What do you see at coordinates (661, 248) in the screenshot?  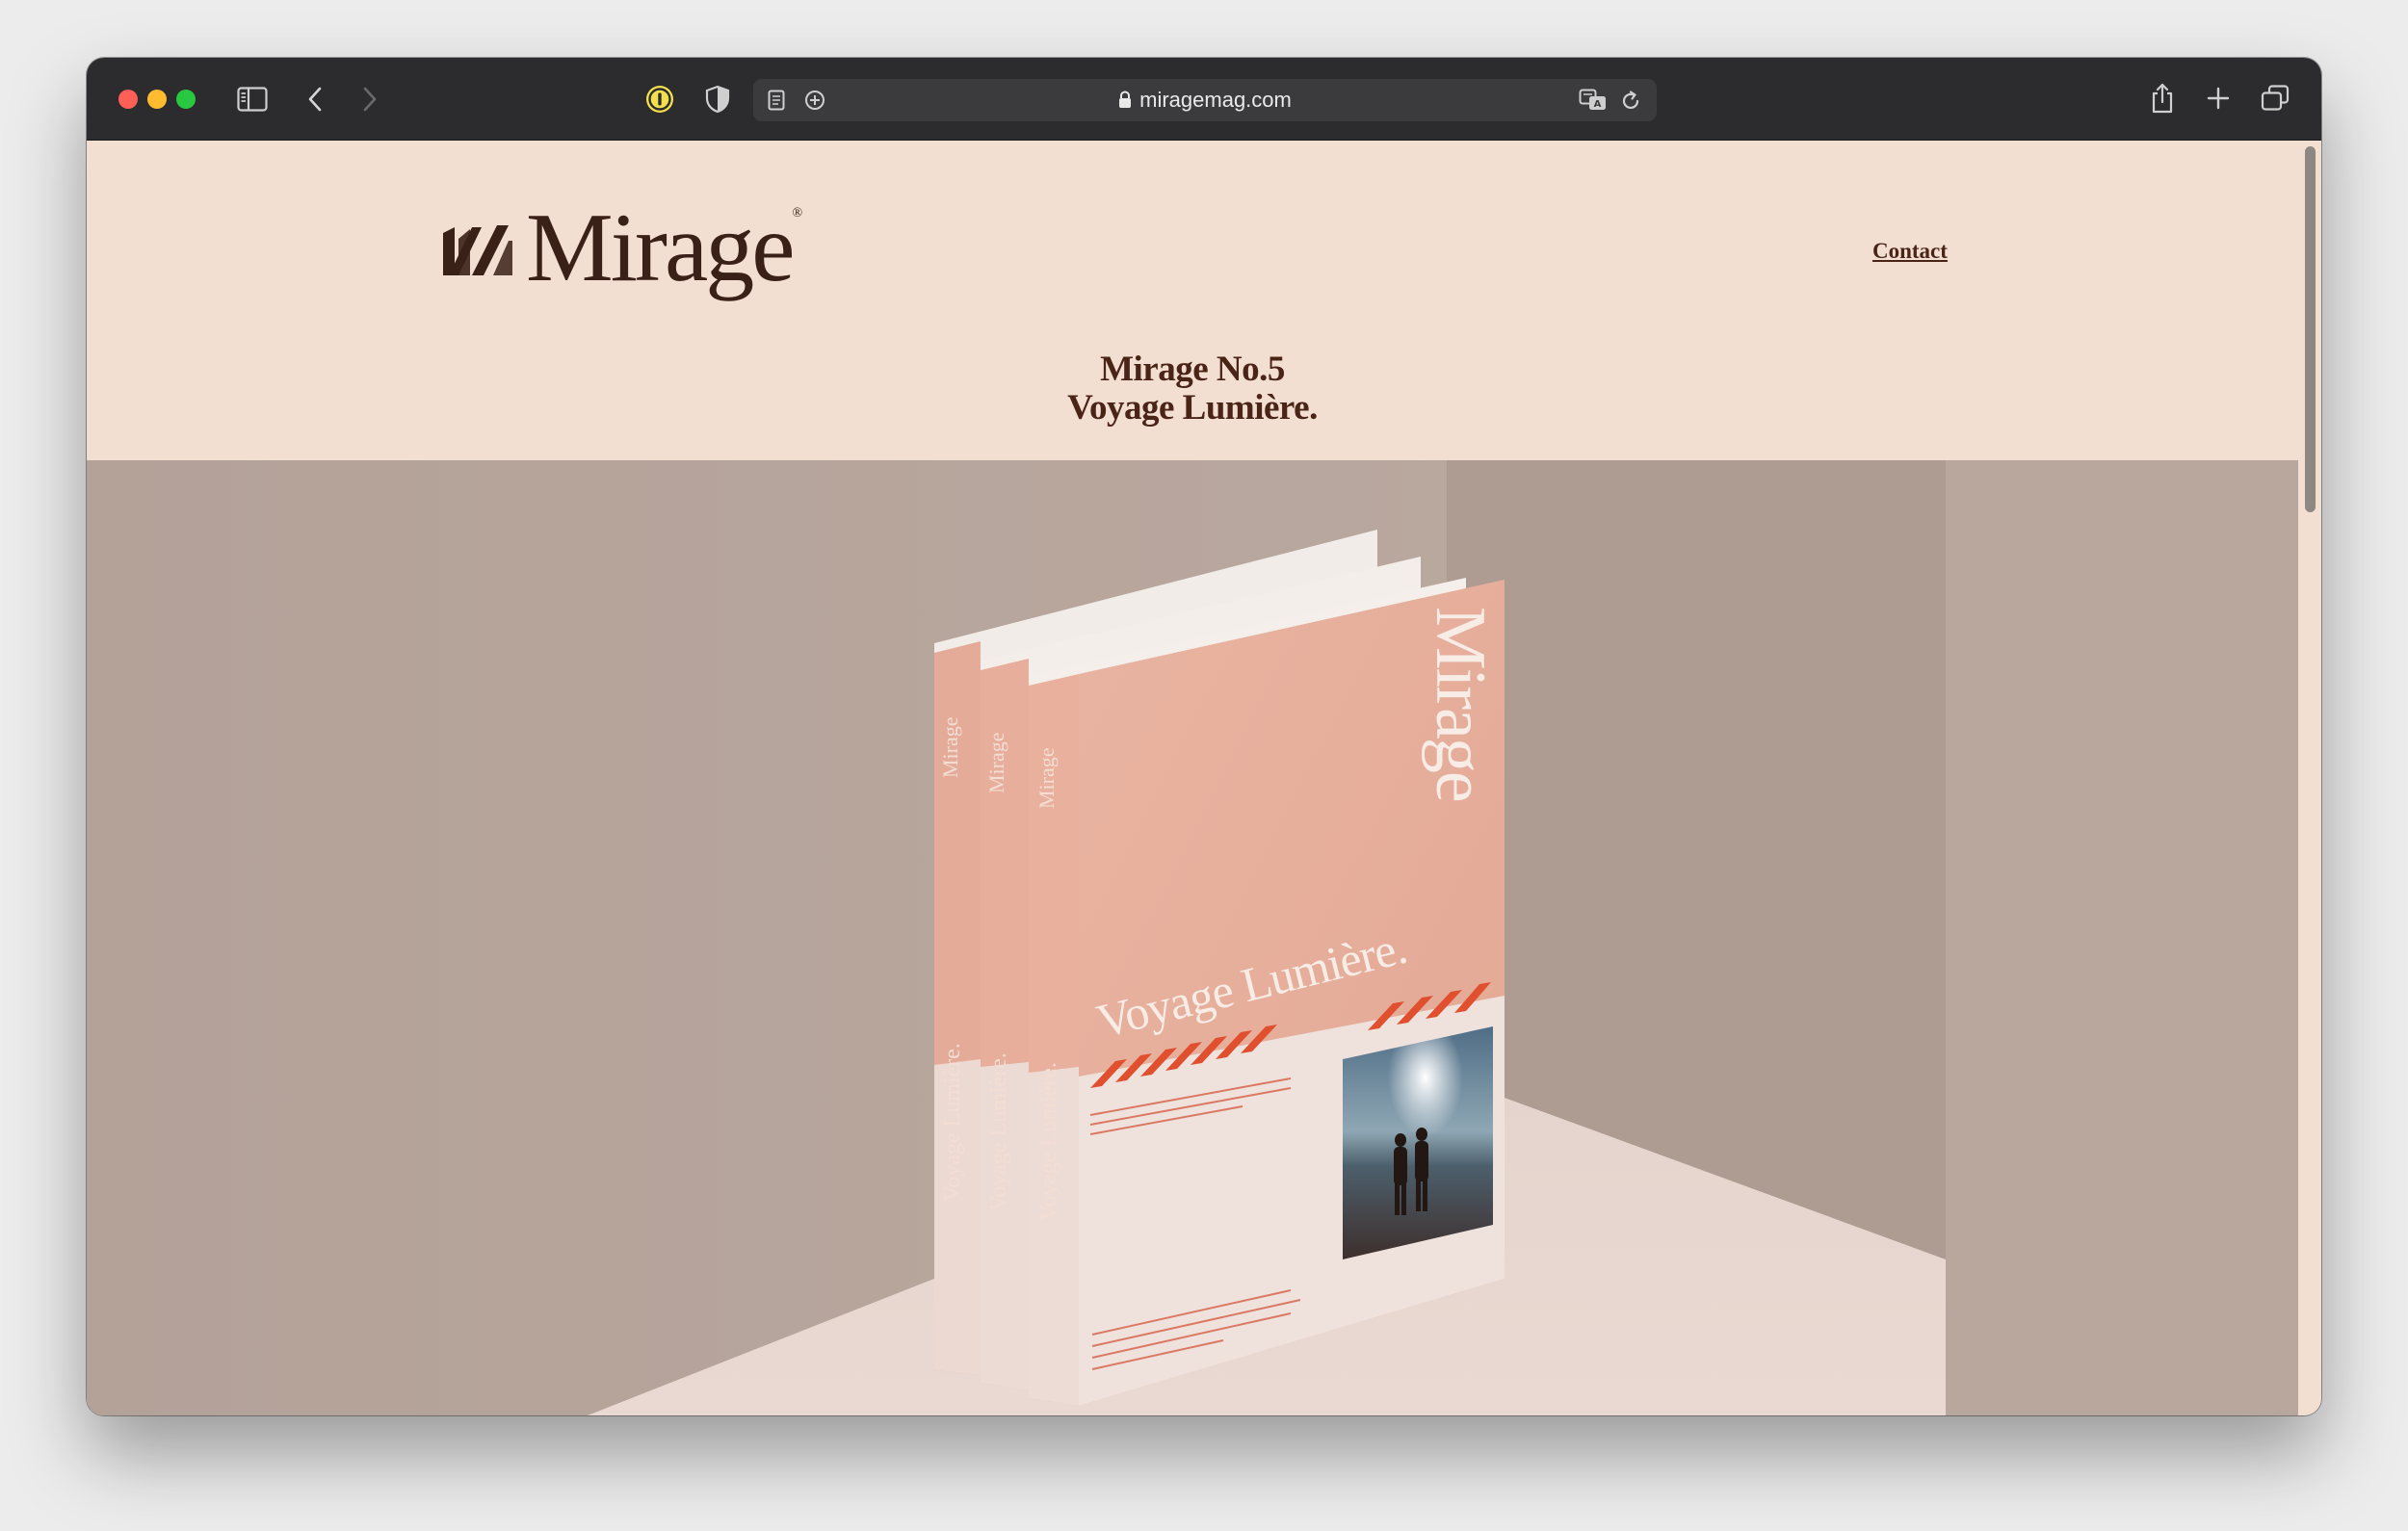 I see `logo-wordmark: Mirage` at bounding box center [661, 248].